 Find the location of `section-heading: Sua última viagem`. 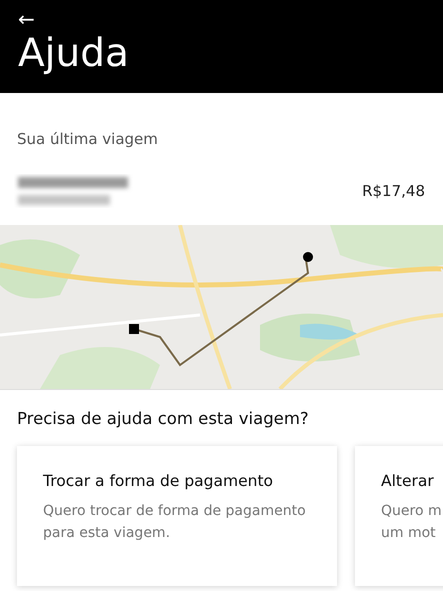

section-heading: Sua última viagem is located at coordinates (87, 139).